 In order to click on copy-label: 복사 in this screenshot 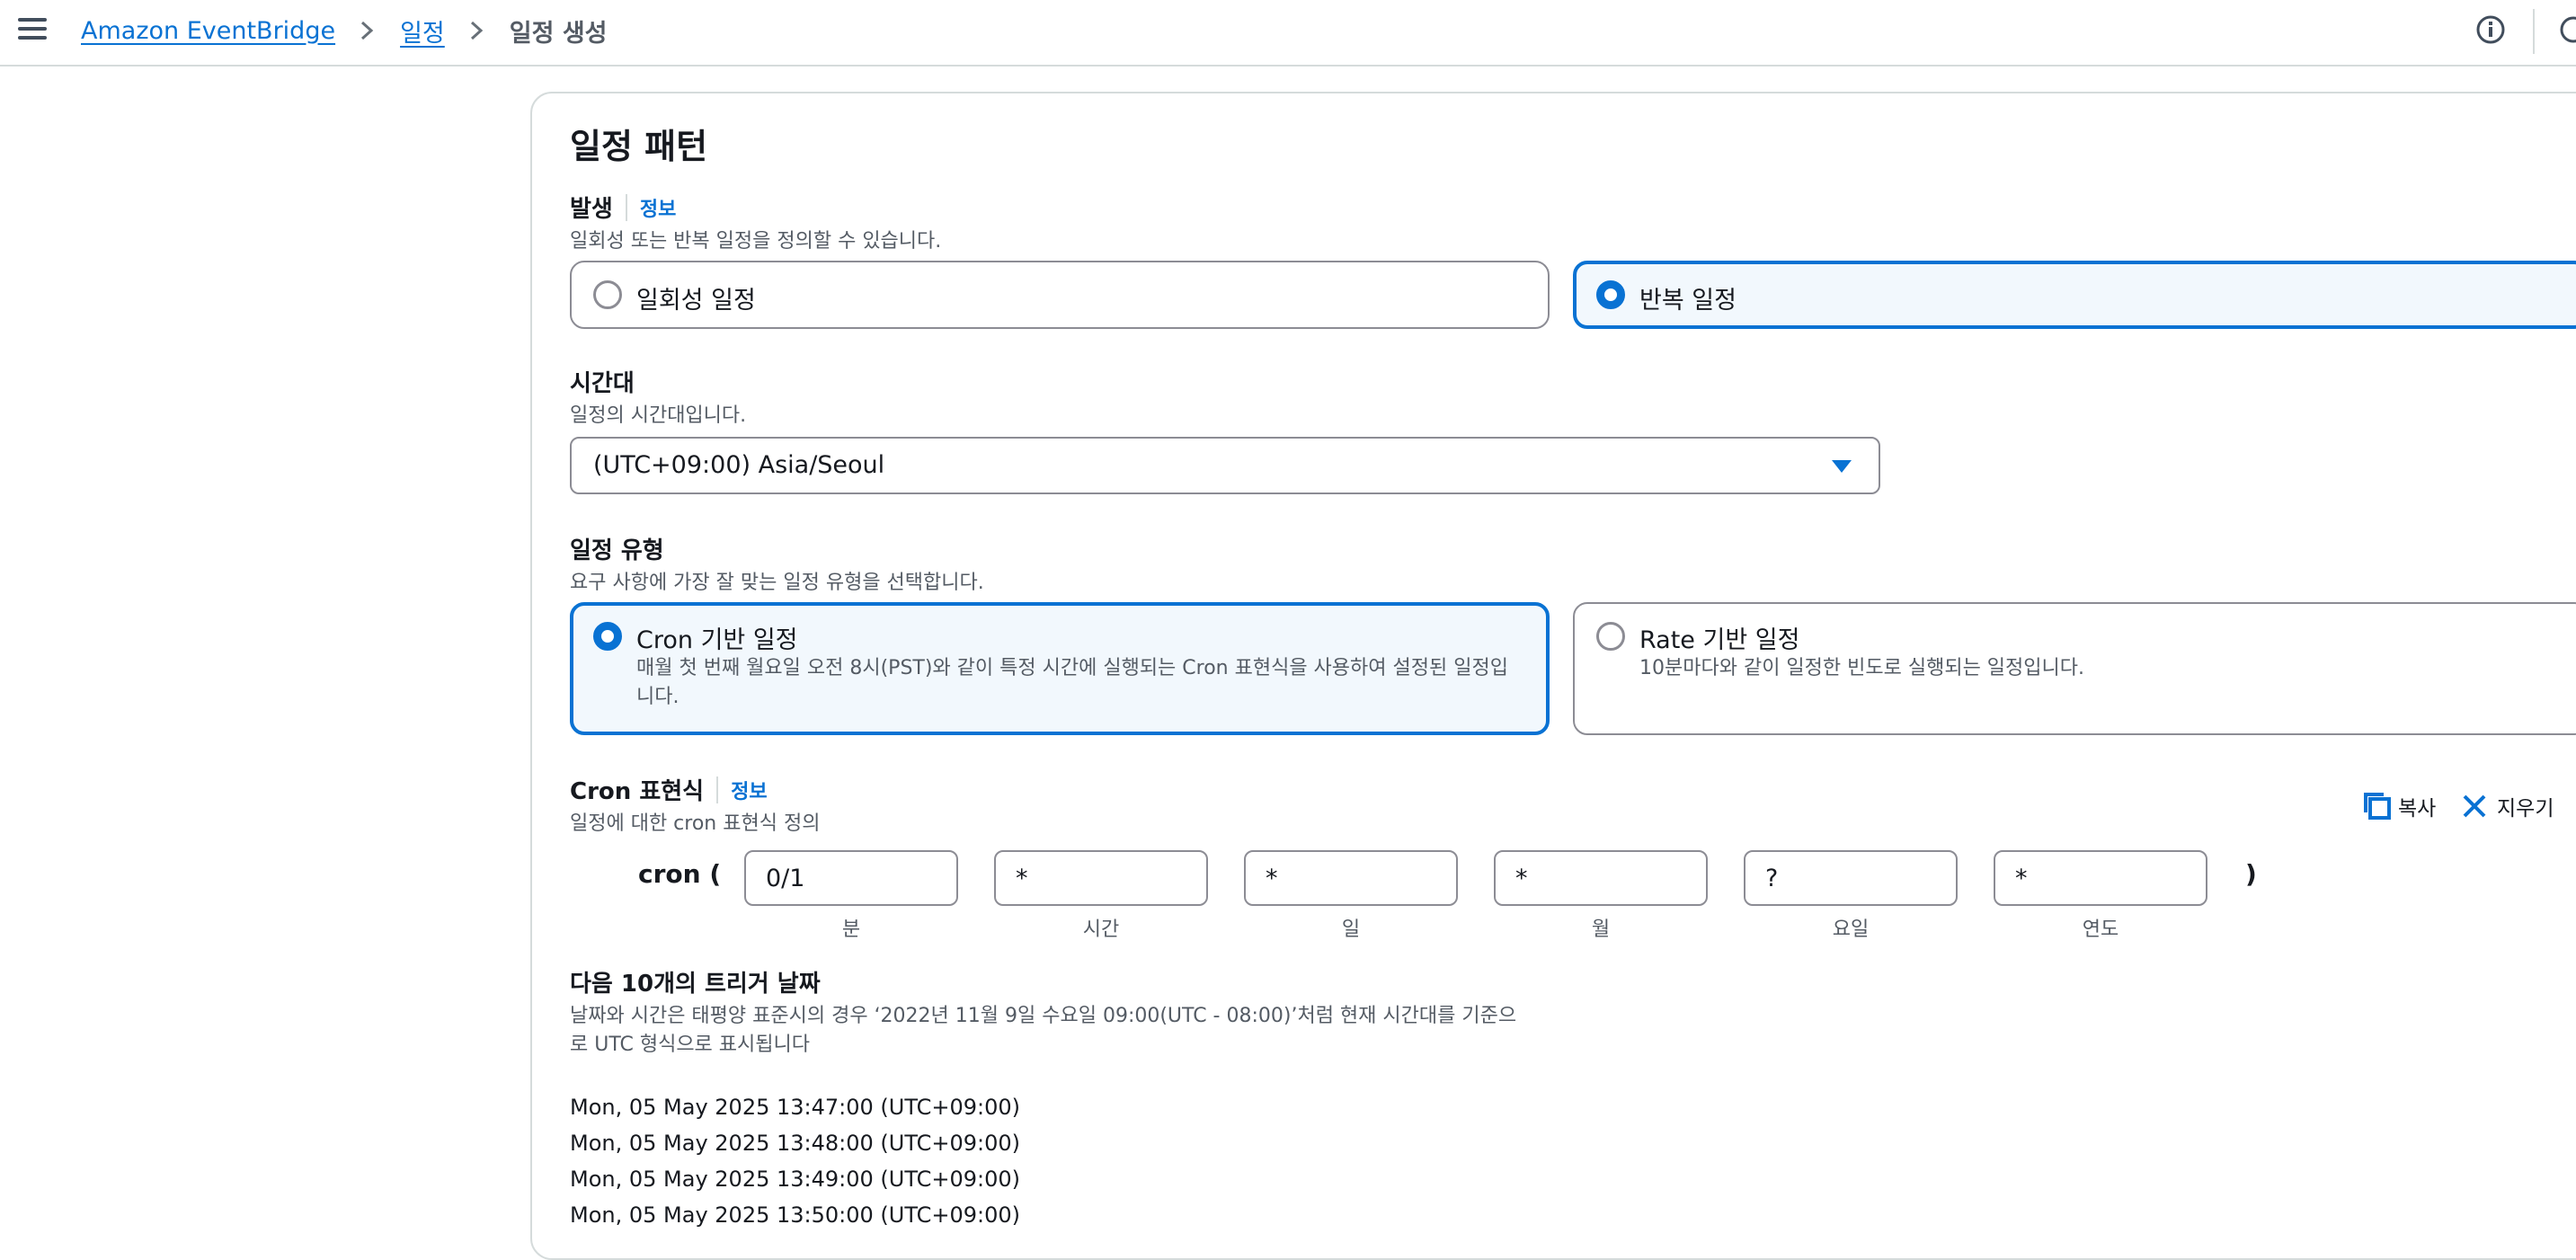, I will do `click(2417, 809)`.